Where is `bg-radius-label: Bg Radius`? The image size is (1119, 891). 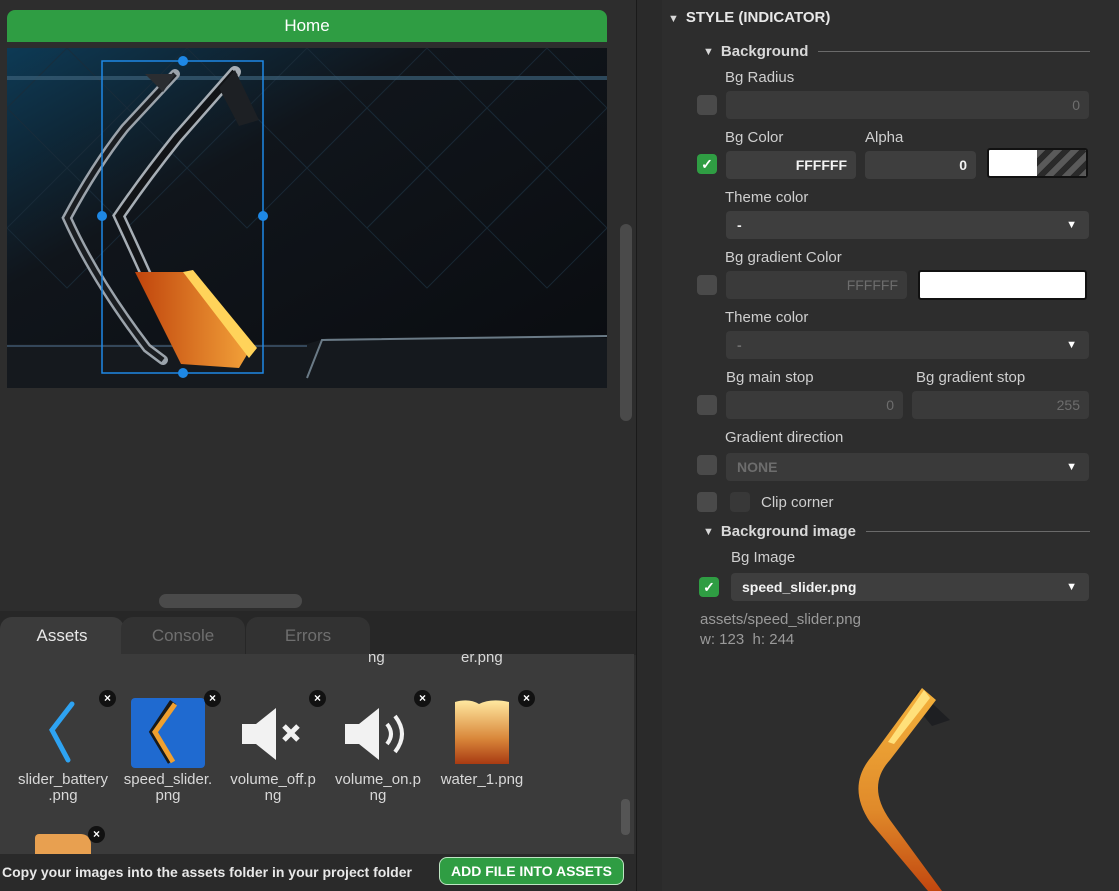
bg-radius-label: Bg Radius is located at coordinates (760, 77).